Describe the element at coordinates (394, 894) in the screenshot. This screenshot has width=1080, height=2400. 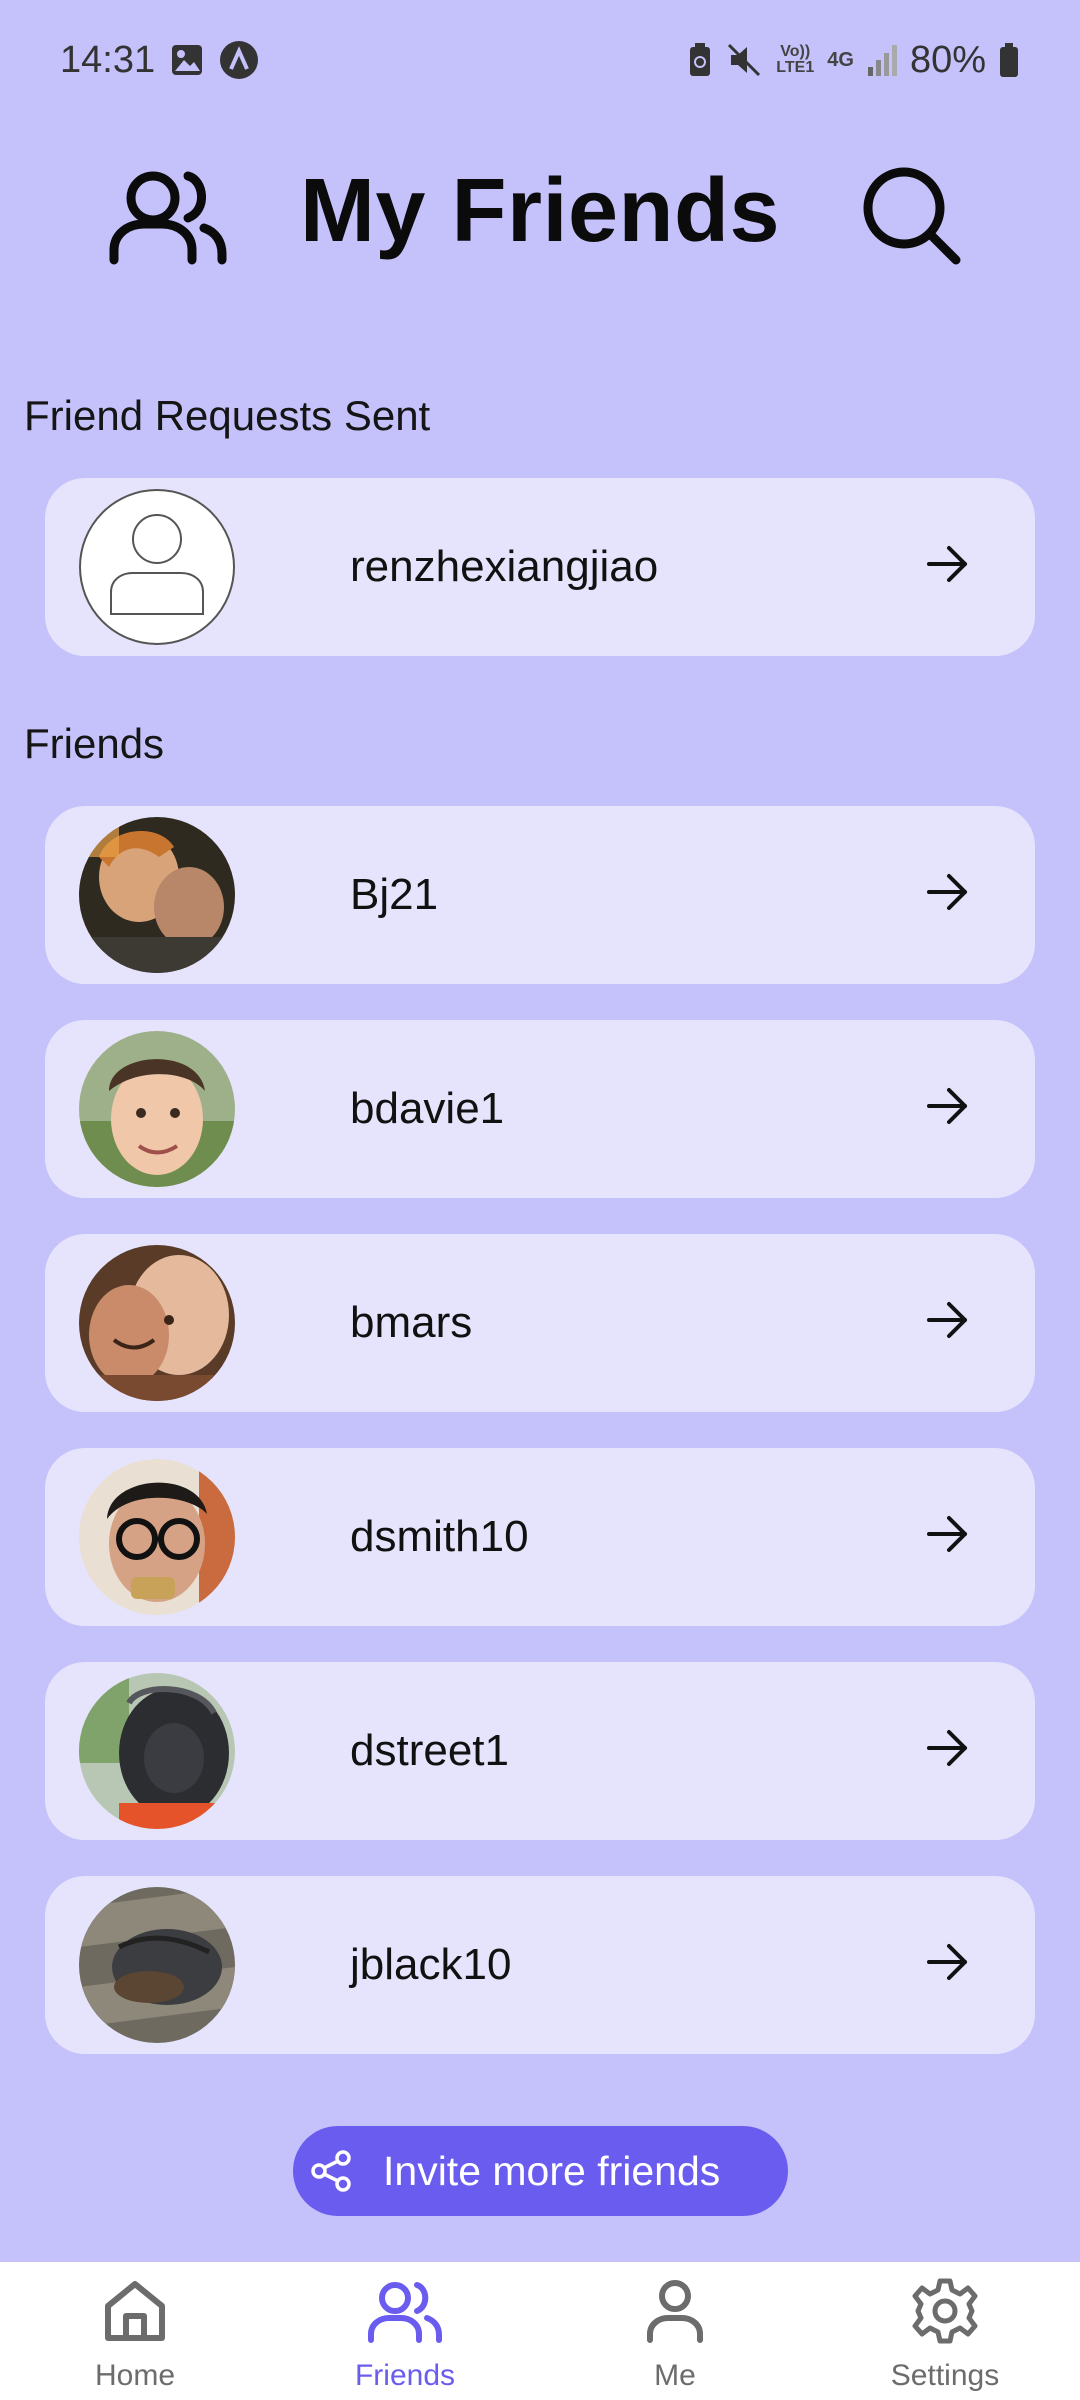
I see `friend-name: Bj21` at that location.